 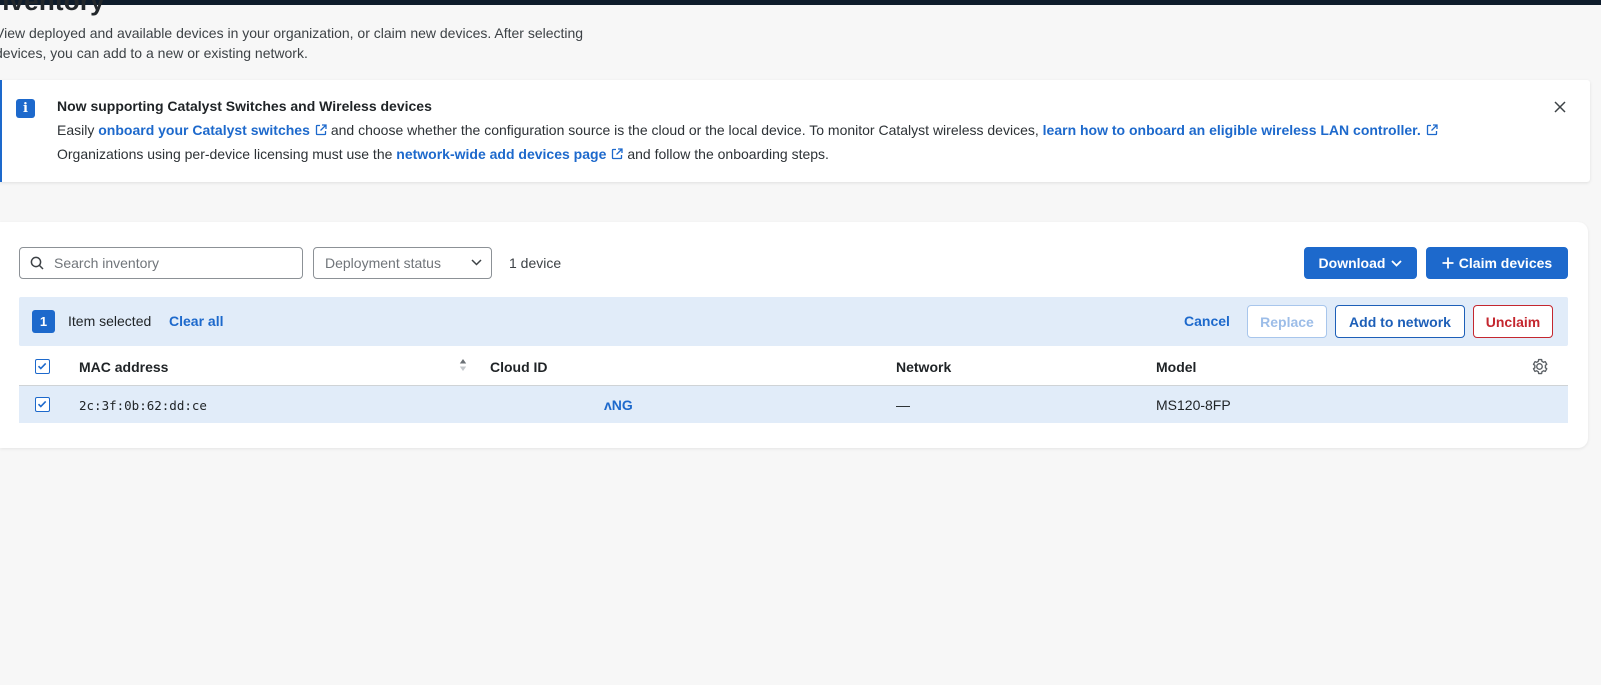 What do you see at coordinates (1287, 321) in the screenshot?
I see `replace-button: Replace` at bounding box center [1287, 321].